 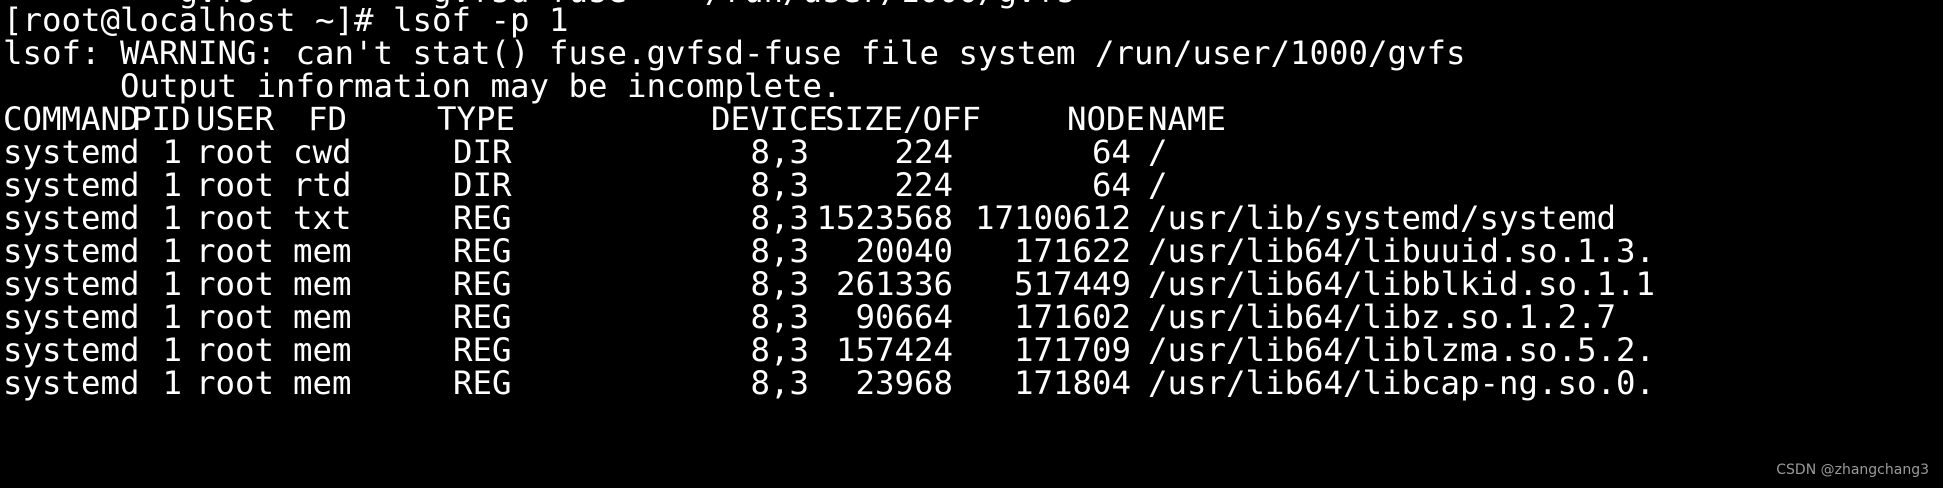 I want to click on watermark: CSDN @zhangchang3, so click(x=1852, y=470).